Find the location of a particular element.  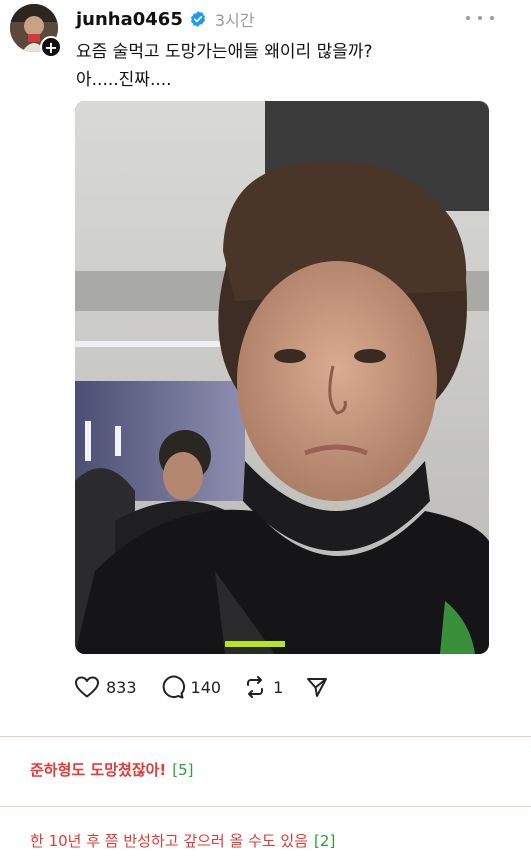

username: junha0465 is located at coordinates (129, 19).